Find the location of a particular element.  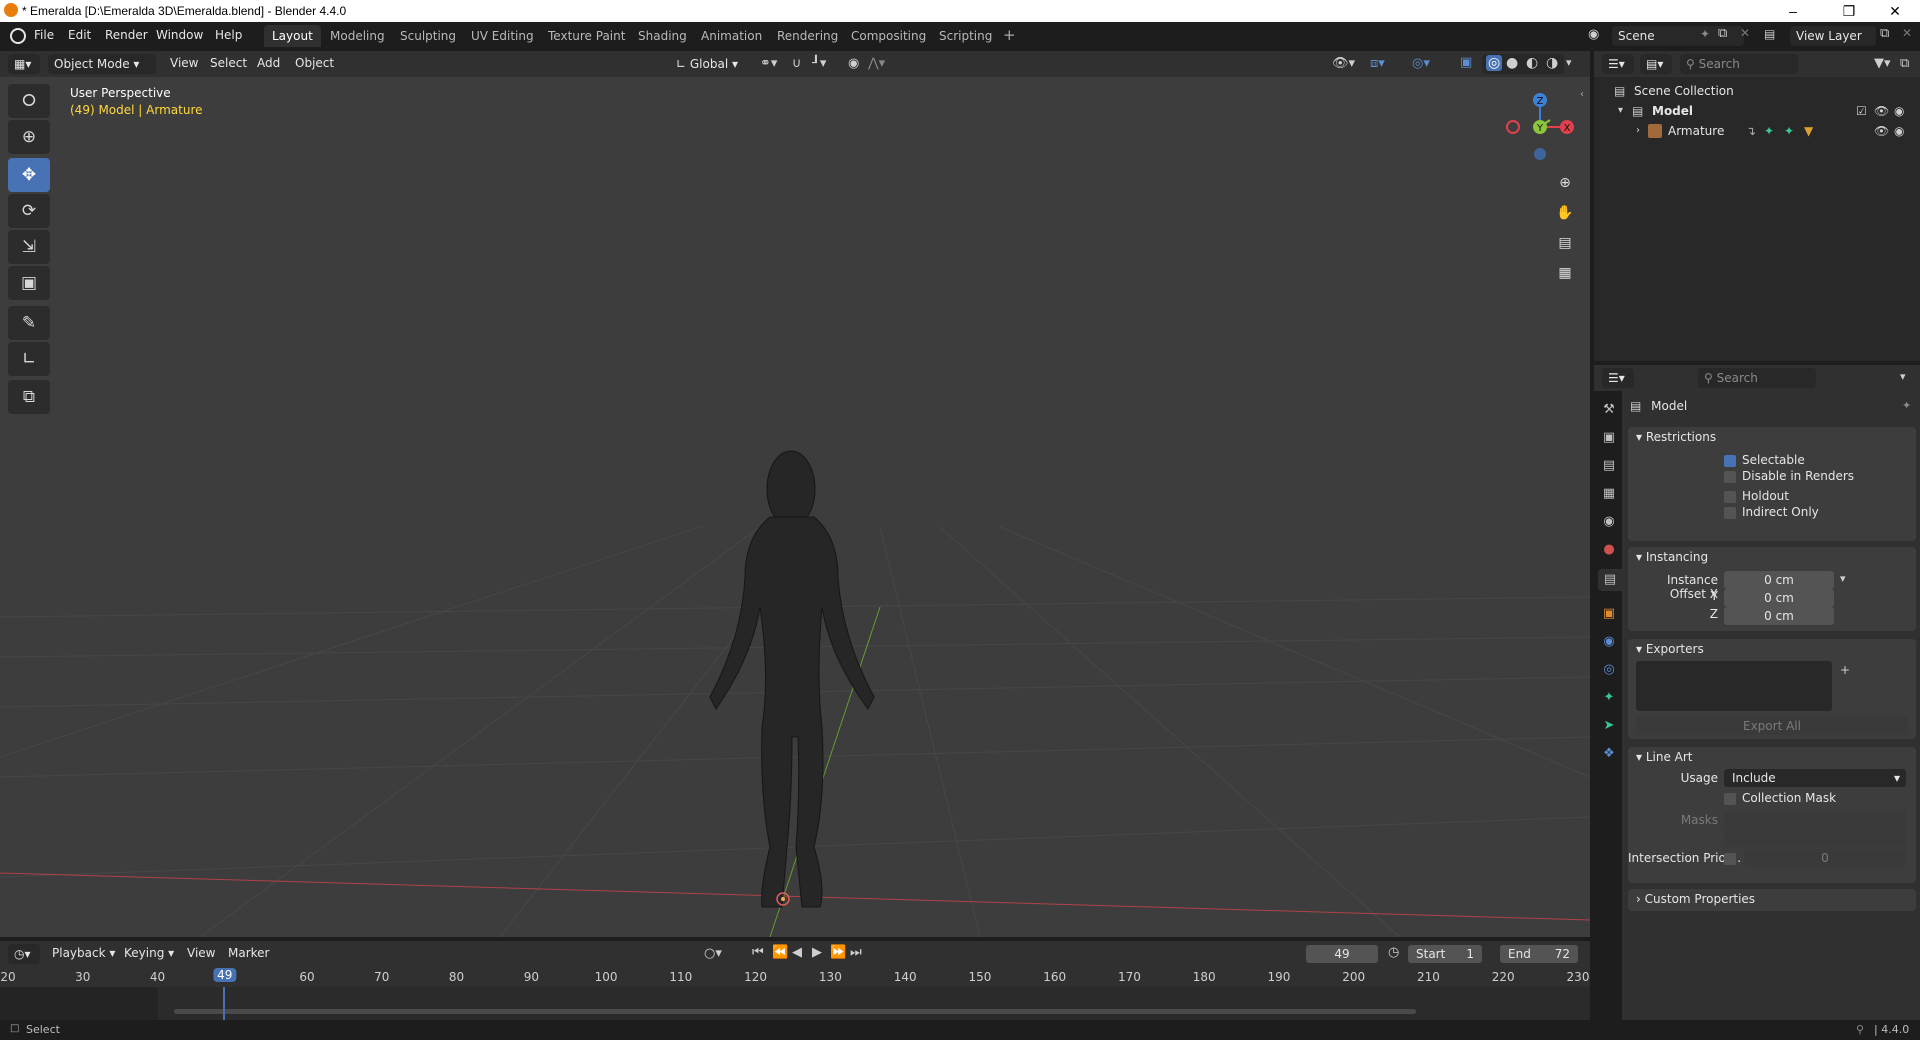

tab-compositing: Compositing is located at coordinates (888, 36).